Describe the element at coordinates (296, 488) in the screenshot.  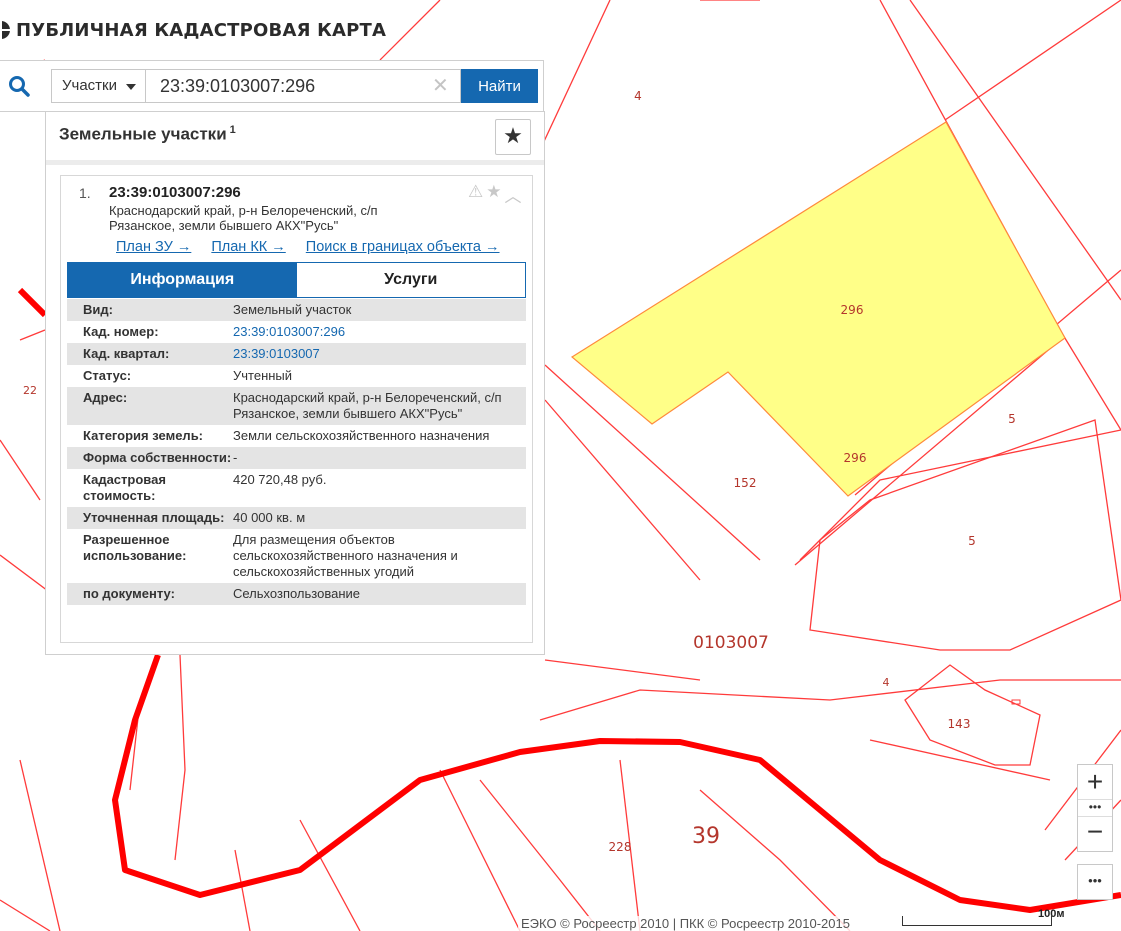
I see `table-row: Кадастровая стоимость: 420 720,48 руб.` at that location.